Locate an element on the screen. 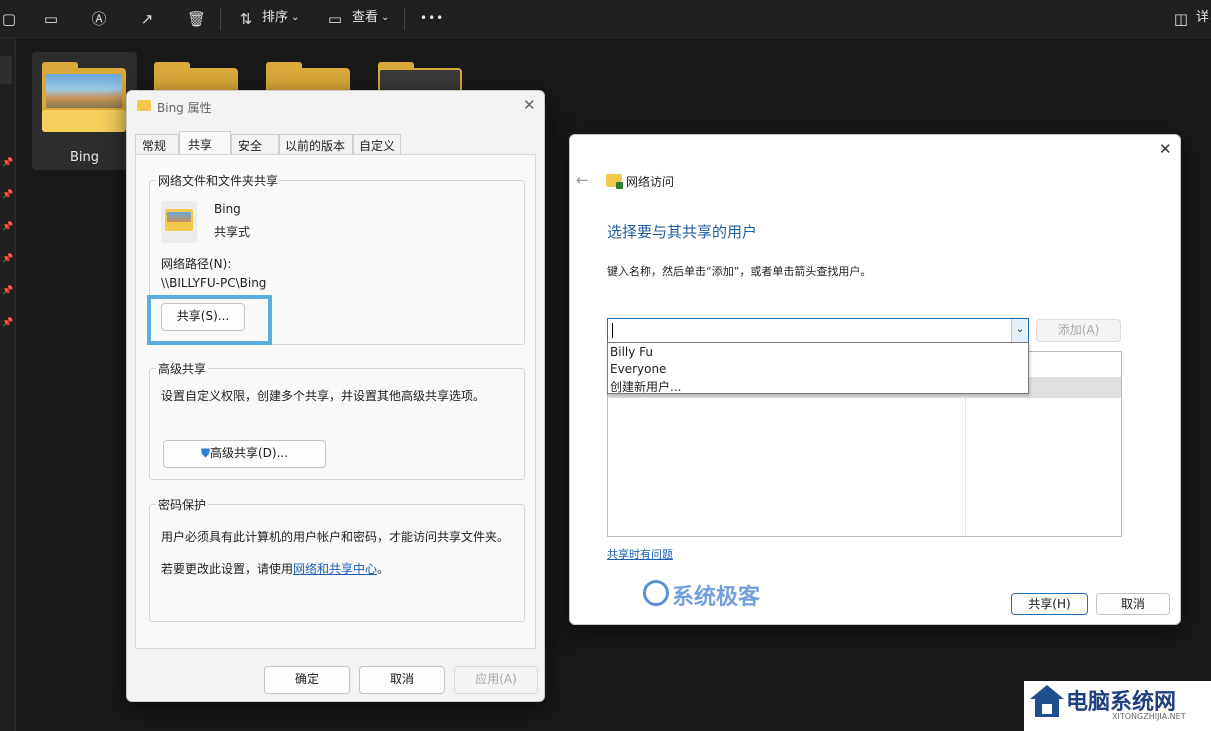 This screenshot has height=731, width=1211. rename-icon: Ⓐ is located at coordinates (99, 19).